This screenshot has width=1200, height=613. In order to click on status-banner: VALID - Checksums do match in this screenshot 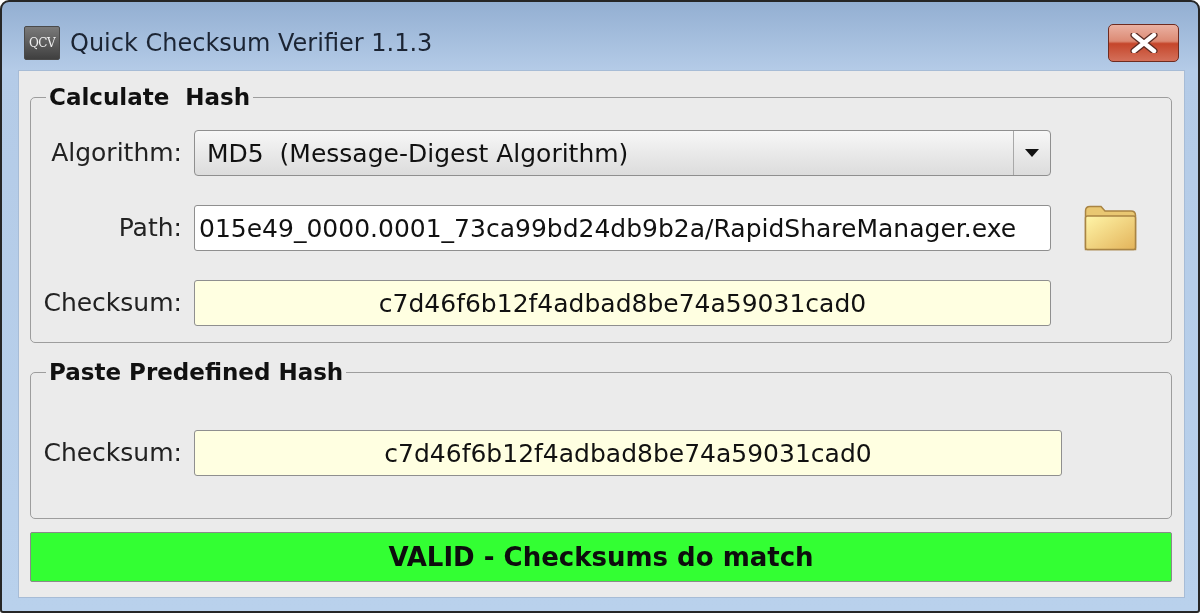, I will do `click(601, 557)`.